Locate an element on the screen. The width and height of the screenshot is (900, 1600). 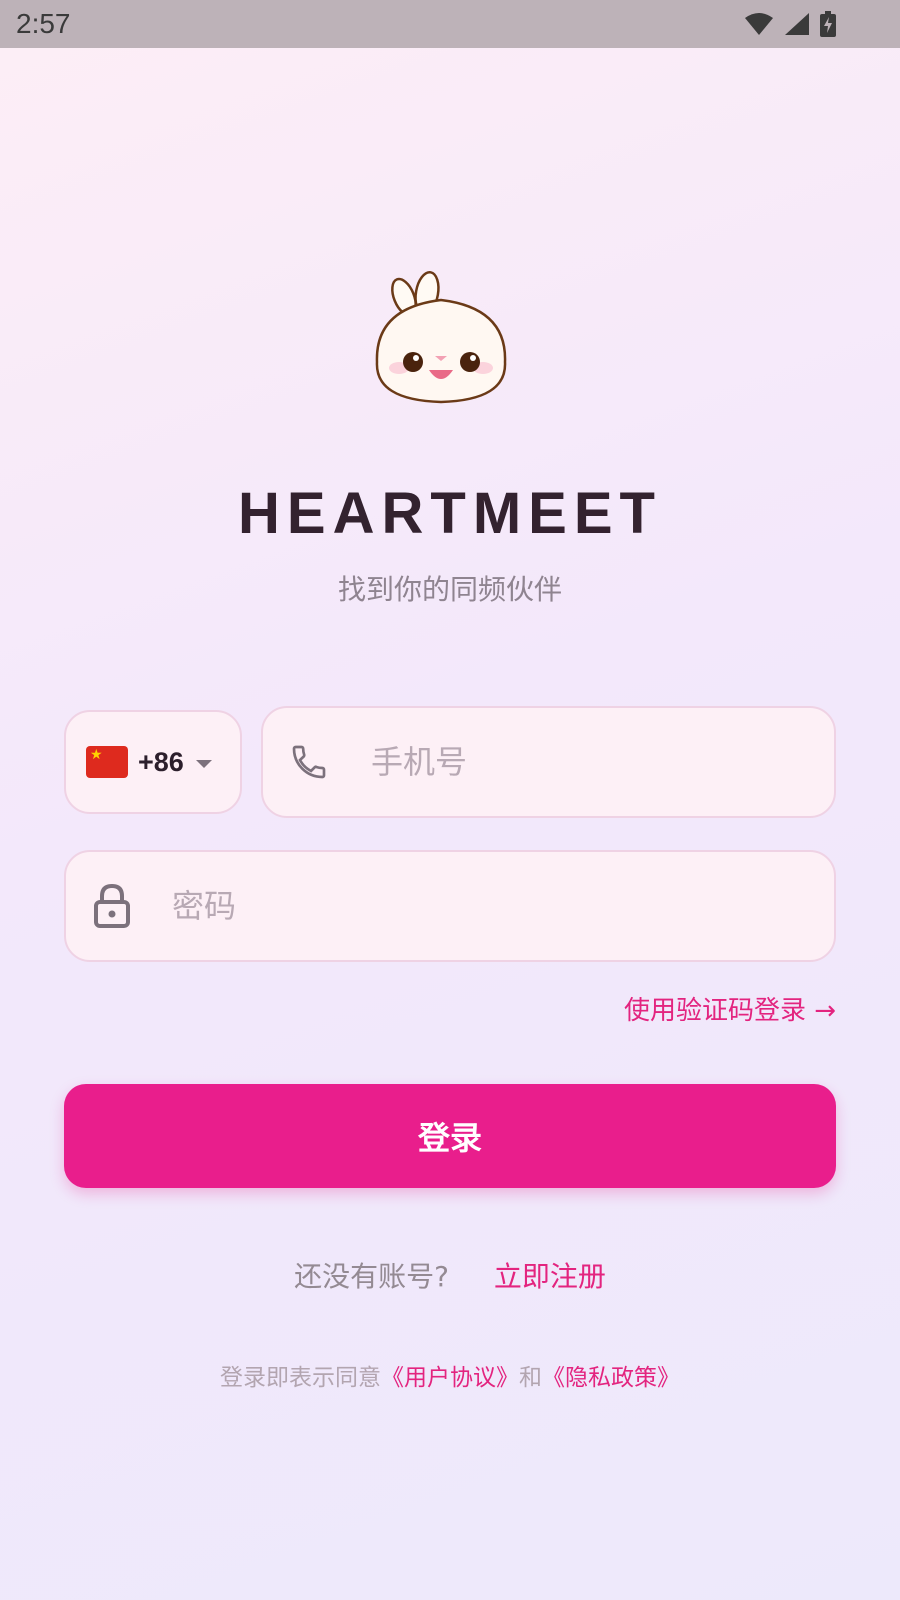
login-button: 登录 is located at coordinates (450, 1136).